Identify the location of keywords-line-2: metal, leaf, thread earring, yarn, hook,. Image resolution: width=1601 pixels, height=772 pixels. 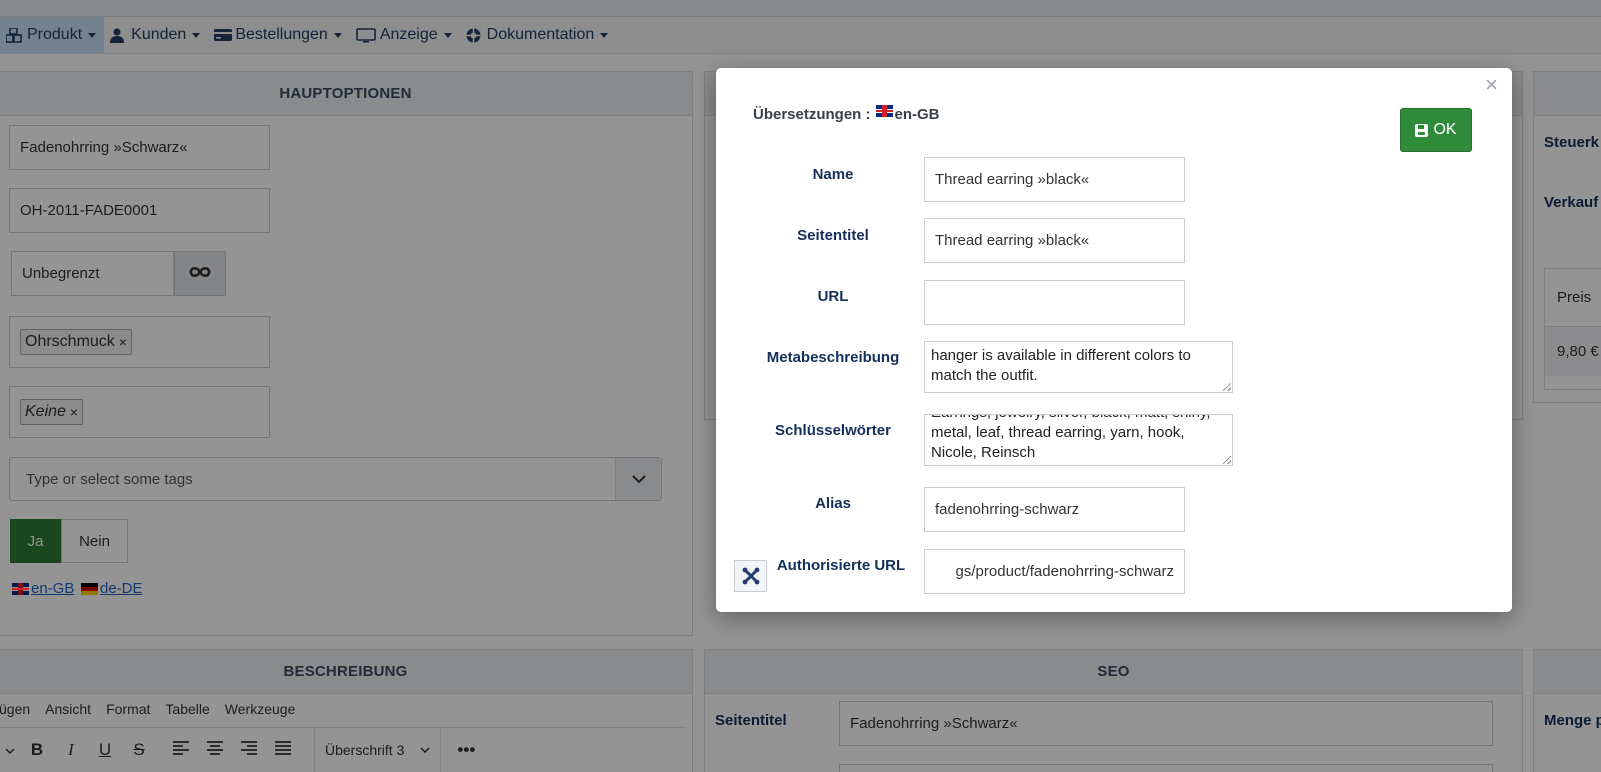
(1058, 432).